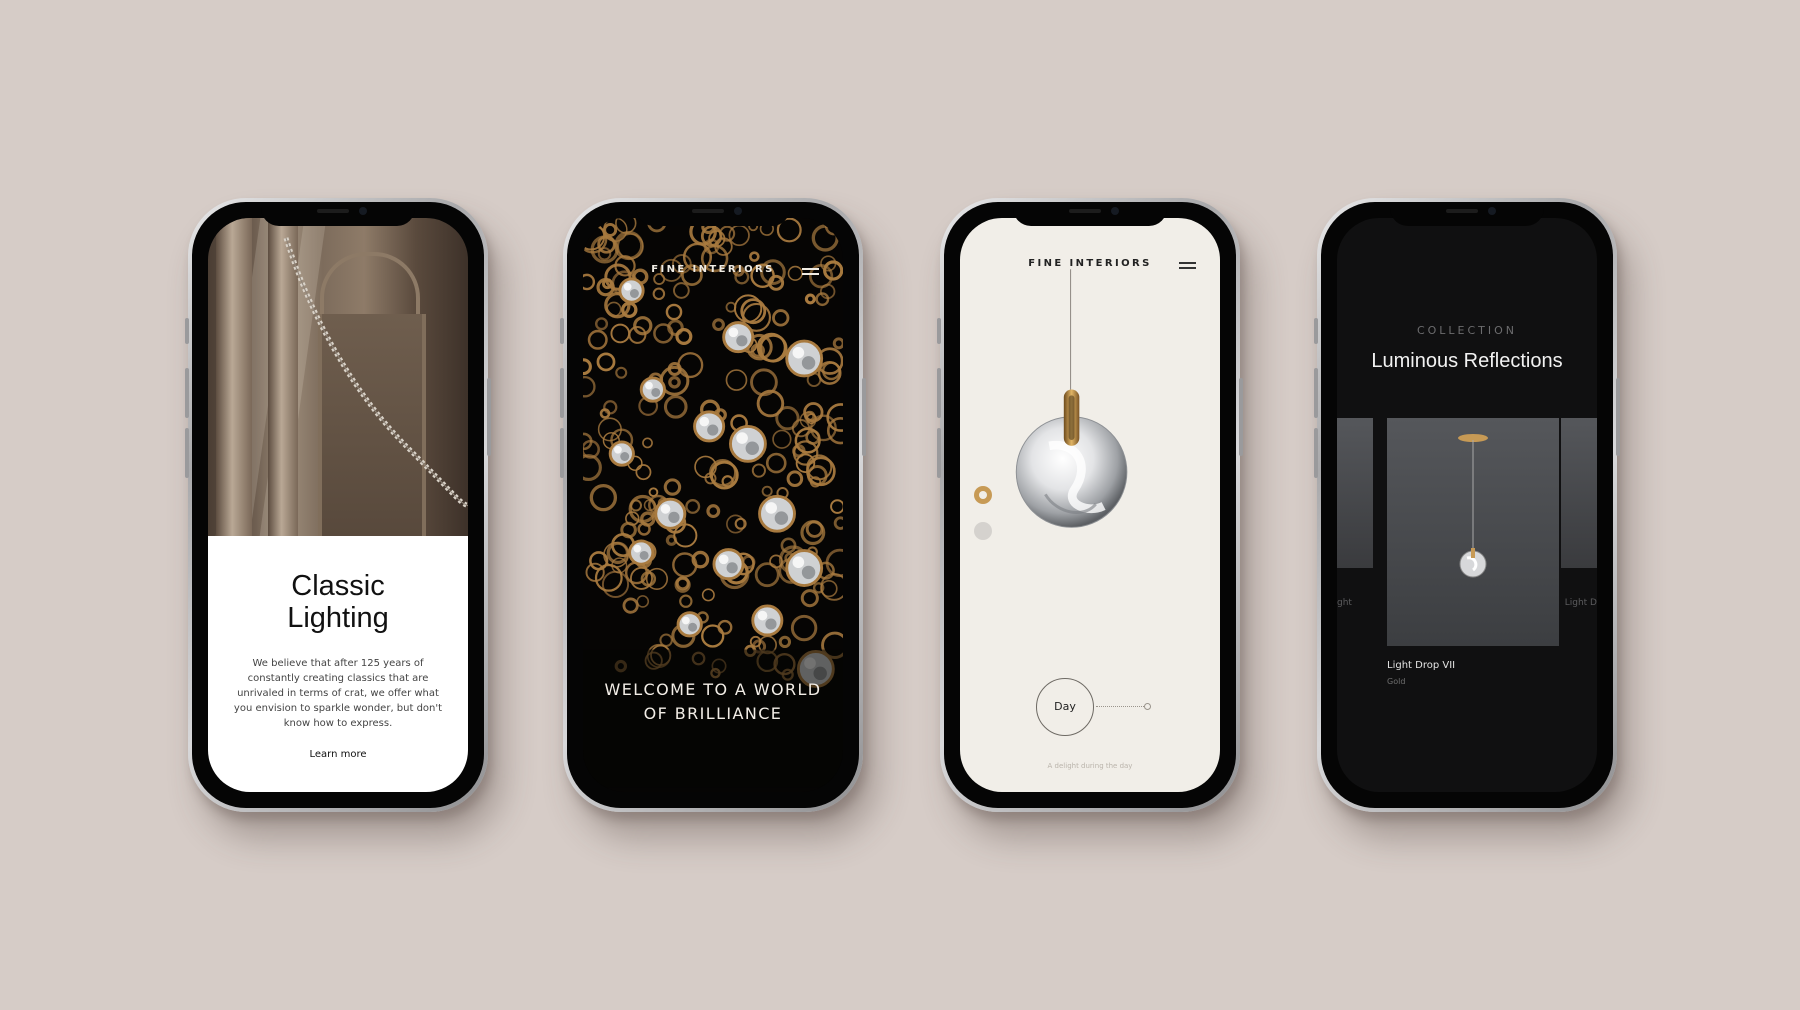  I want to click on title-line-2: Lighting, so click(338, 618).